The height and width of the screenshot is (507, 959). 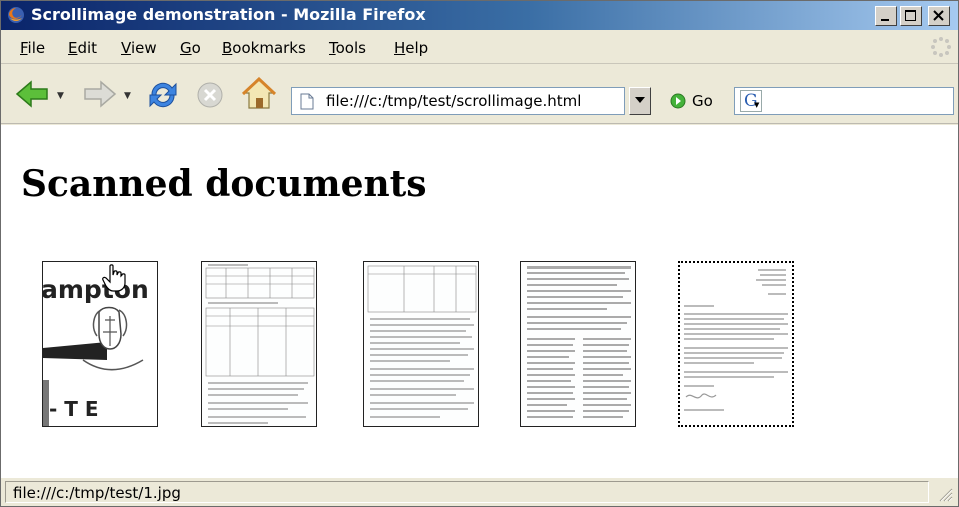 I want to click on chevron-down-icon, so click(x=640, y=100).